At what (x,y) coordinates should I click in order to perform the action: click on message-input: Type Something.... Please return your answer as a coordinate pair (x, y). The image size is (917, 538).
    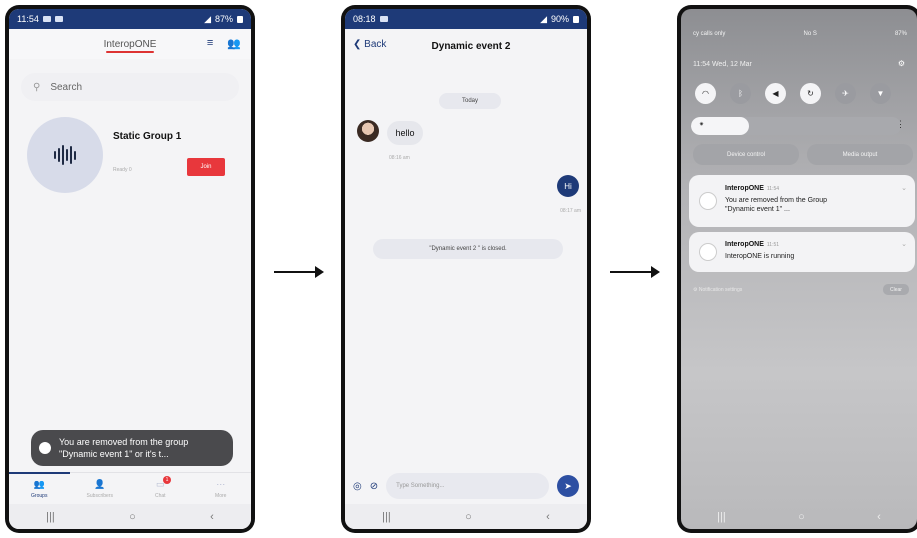
    Looking at the image, I should click on (467, 486).